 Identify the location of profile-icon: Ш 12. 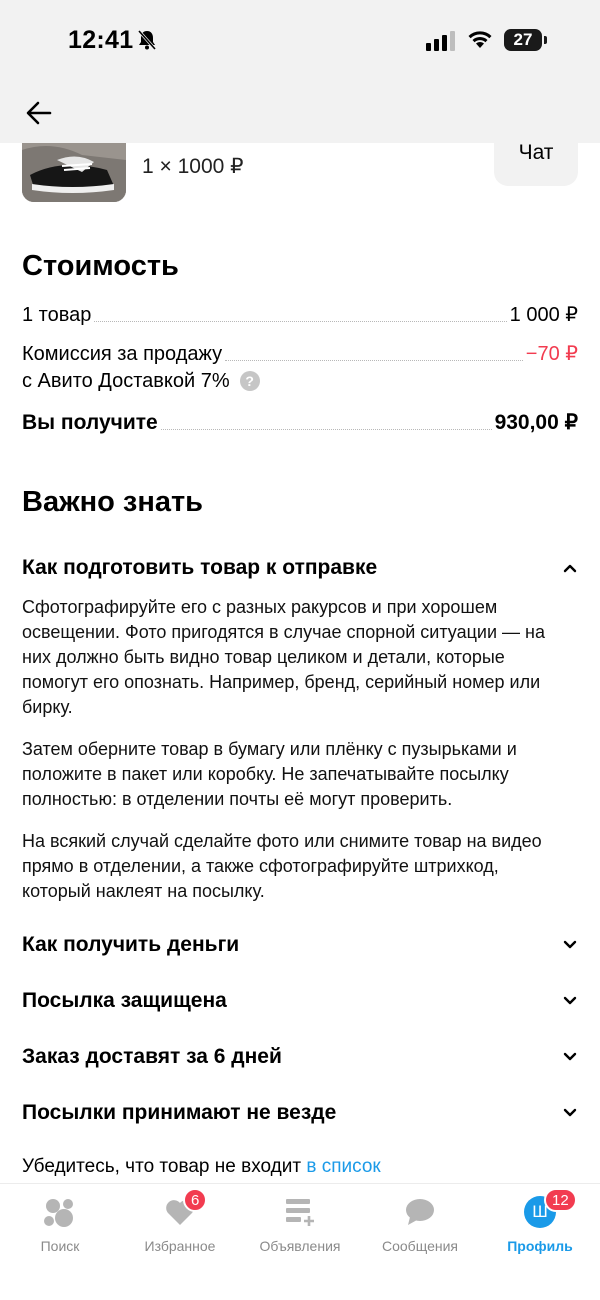
(550, 1209).